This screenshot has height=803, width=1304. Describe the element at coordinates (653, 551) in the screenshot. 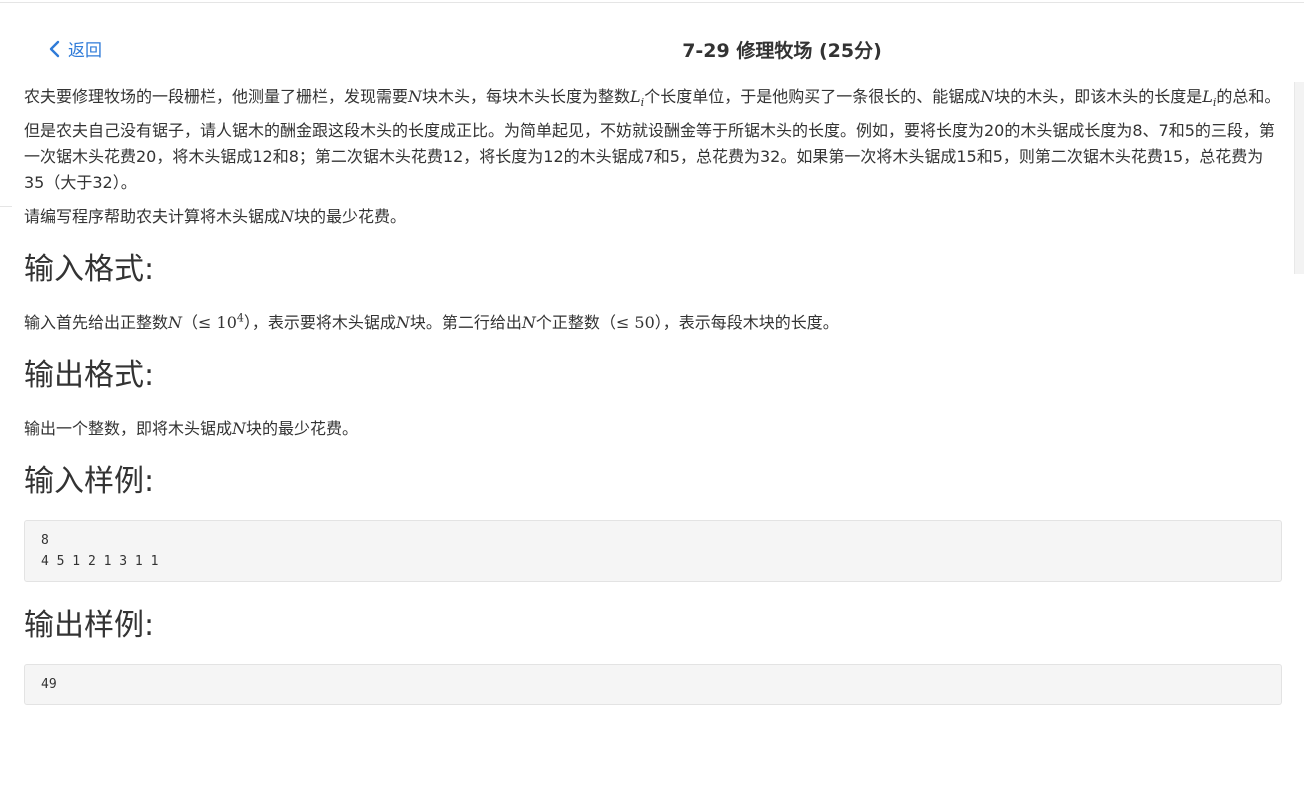

I see `sample-input-code: 8 4 5 1 2 1 3 1 1` at that location.